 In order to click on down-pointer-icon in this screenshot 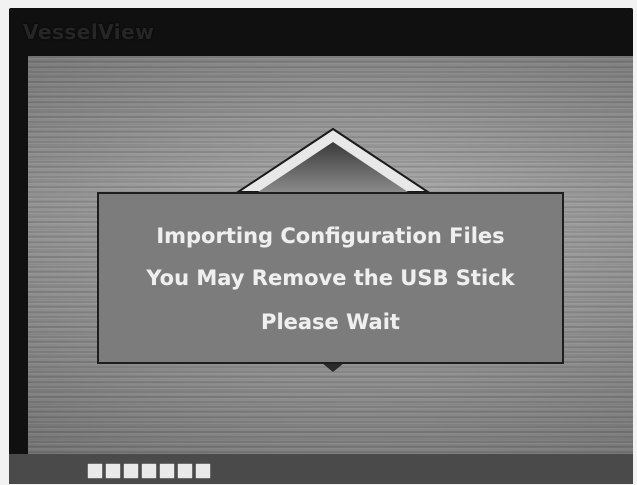, I will do `click(333, 367)`.